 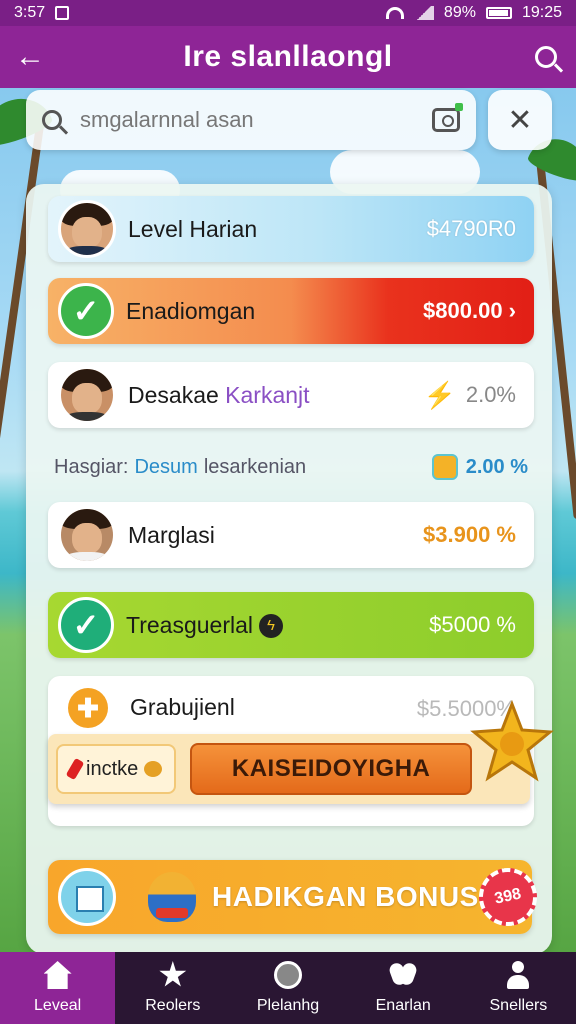 I want to click on promo-chip-label: inctke, so click(x=112, y=768).